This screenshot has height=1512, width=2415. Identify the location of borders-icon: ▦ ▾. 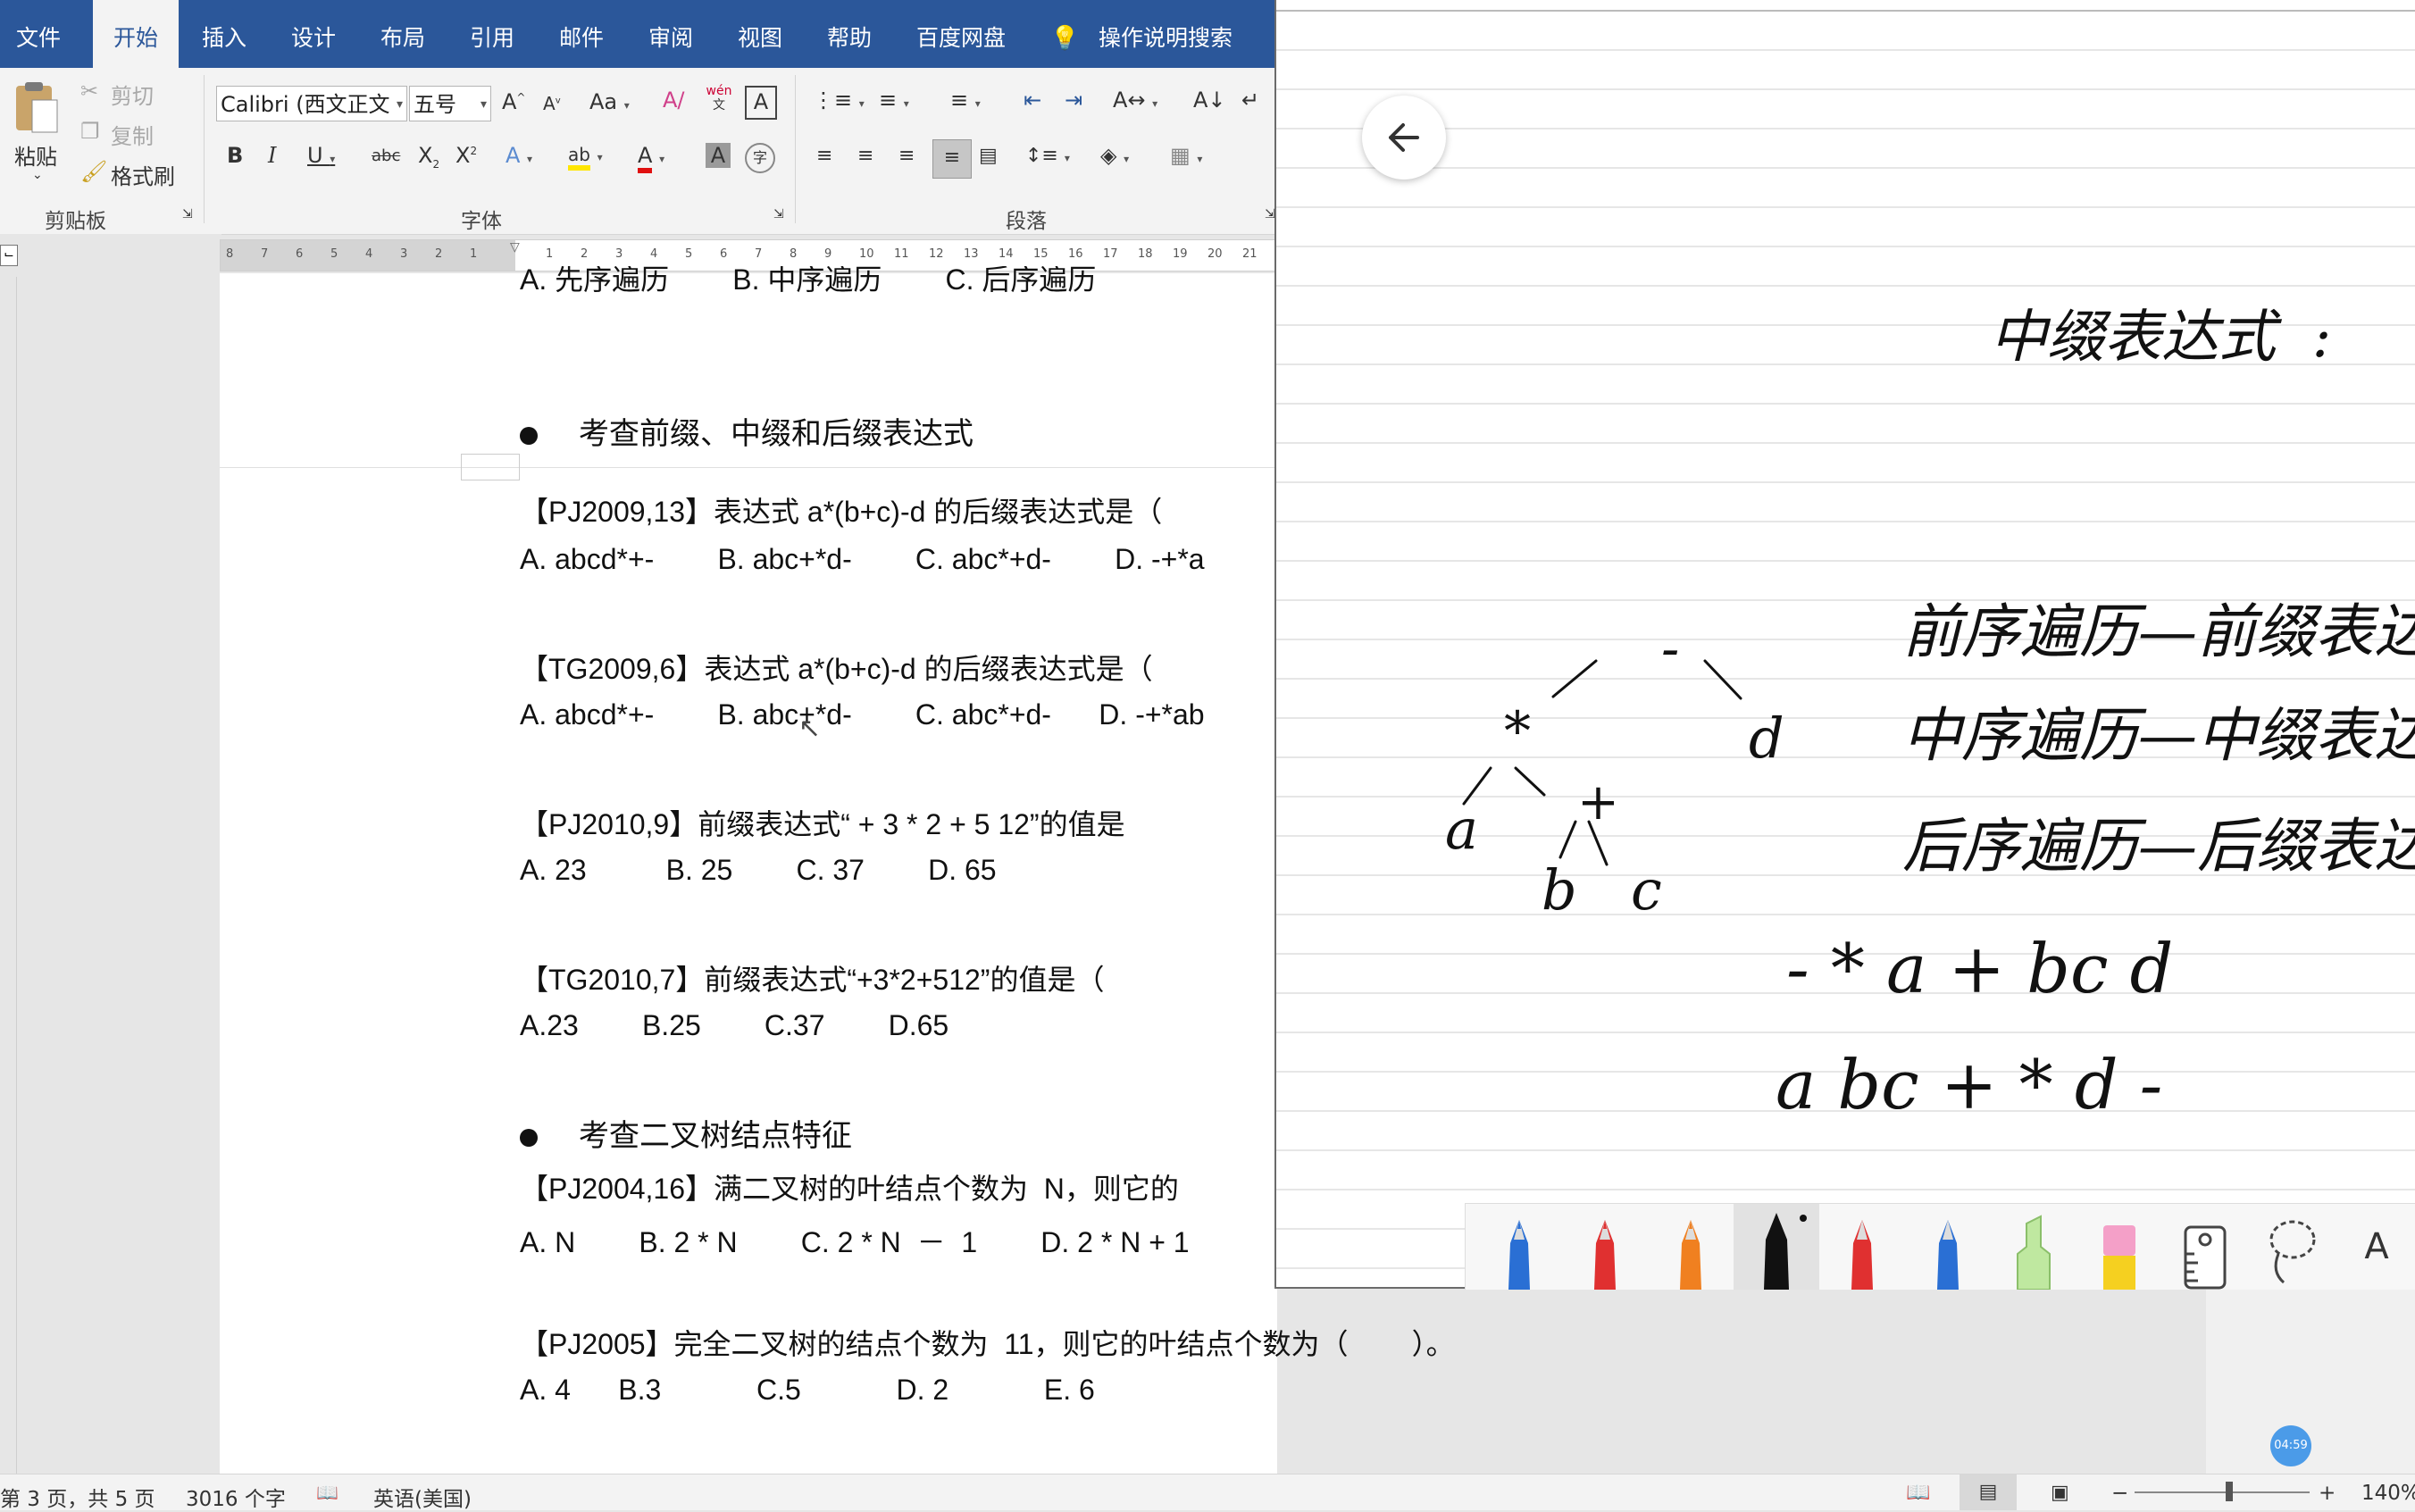
(1186, 155).